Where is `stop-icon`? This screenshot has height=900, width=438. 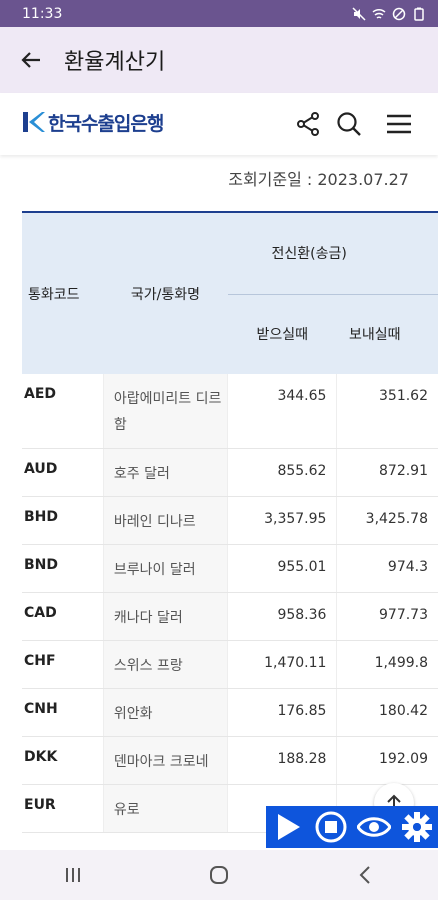 stop-icon is located at coordinates (331, 827).